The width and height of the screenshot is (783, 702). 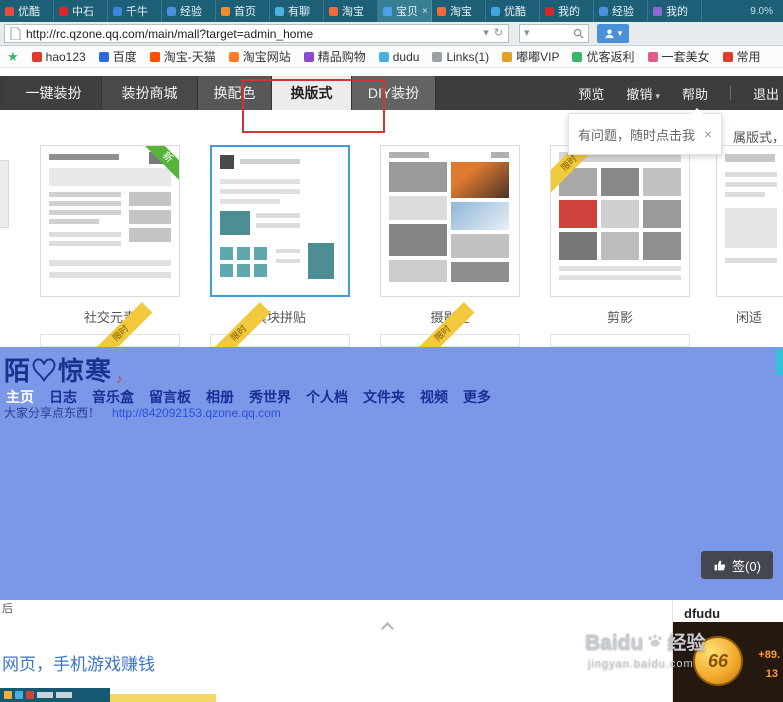 What do you see at coordinates (52, 413) in the screenshot?
I see `qzone-motto: 大家分享点东西！` at bounding box center [52, 413].